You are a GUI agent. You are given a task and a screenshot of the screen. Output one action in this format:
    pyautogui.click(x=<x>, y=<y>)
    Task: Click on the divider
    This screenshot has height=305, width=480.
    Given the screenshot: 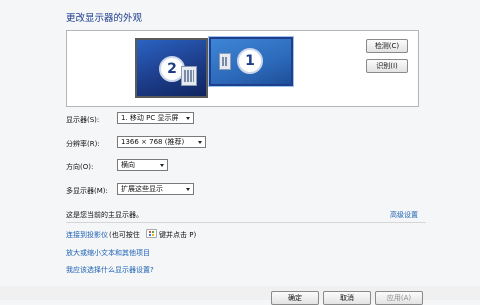 What is the action you would take?
    pyautogui.click(x=246, y=222)
    